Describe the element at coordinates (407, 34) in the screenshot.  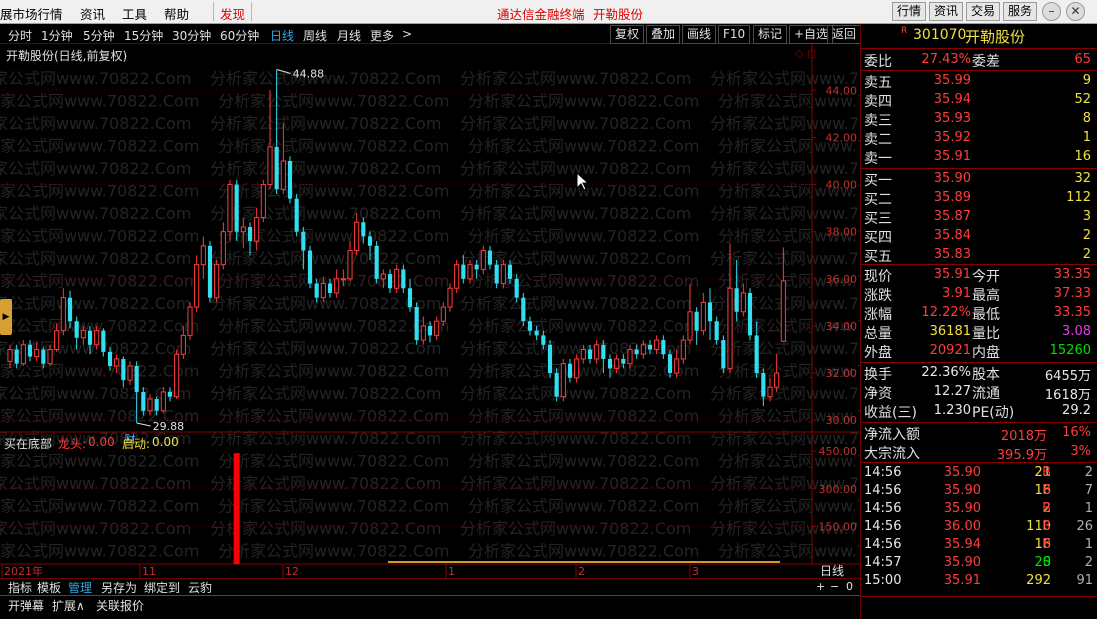
I see `more-arrow-icon: >` at that location.